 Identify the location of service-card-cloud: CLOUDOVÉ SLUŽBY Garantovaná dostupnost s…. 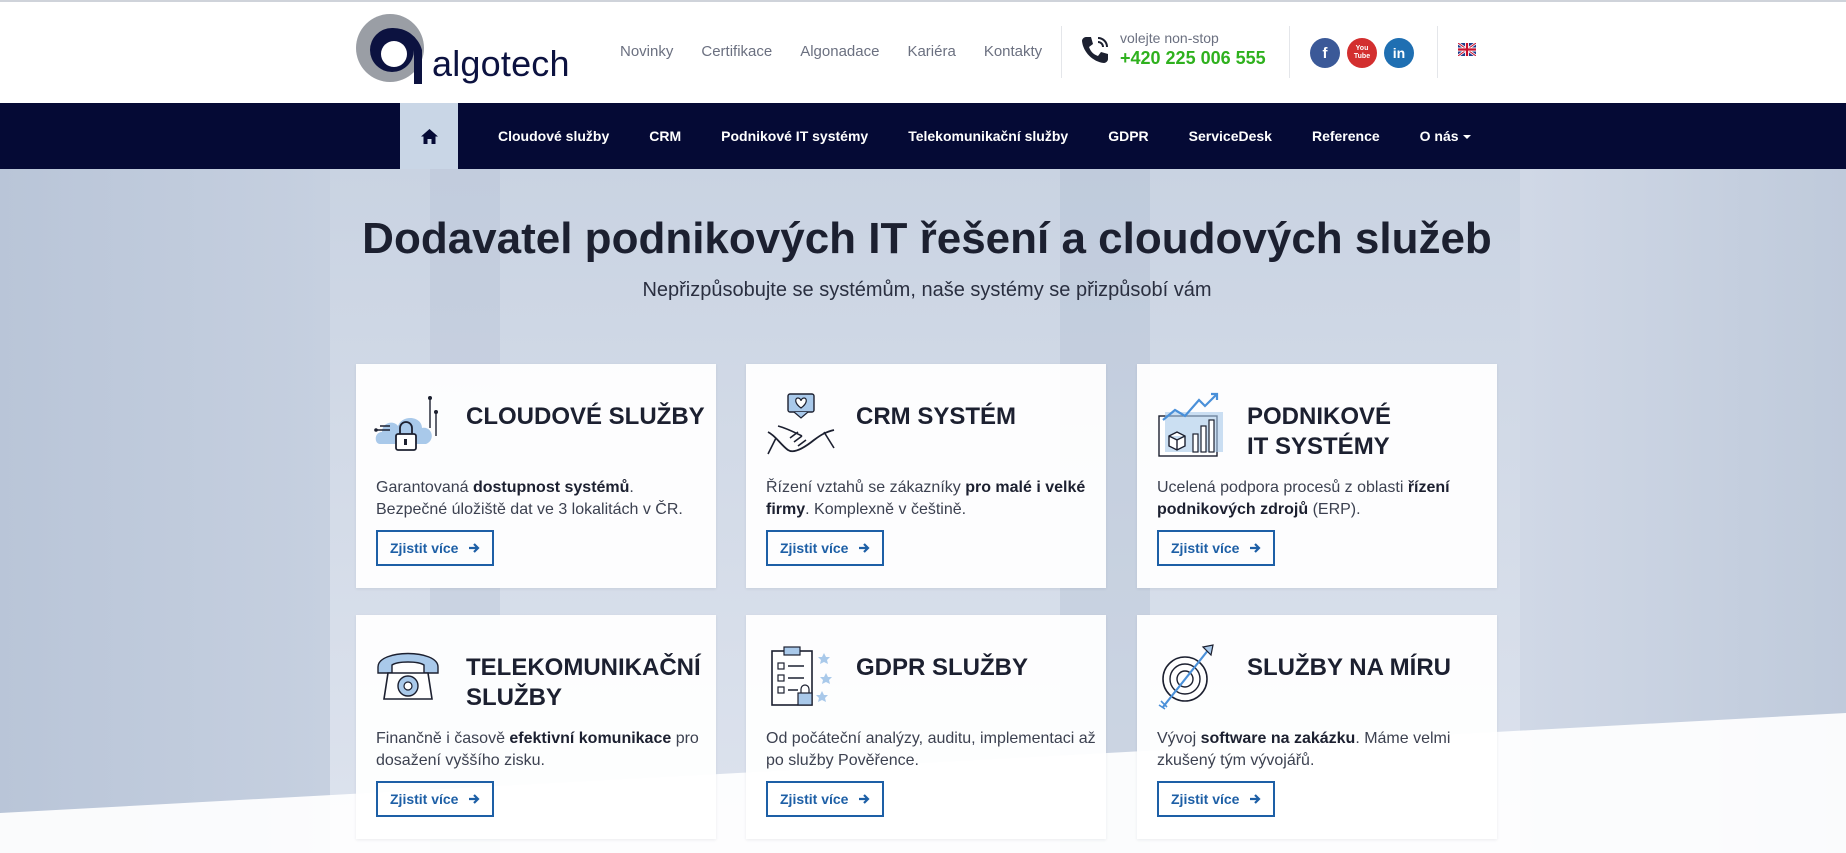
(536, 476).